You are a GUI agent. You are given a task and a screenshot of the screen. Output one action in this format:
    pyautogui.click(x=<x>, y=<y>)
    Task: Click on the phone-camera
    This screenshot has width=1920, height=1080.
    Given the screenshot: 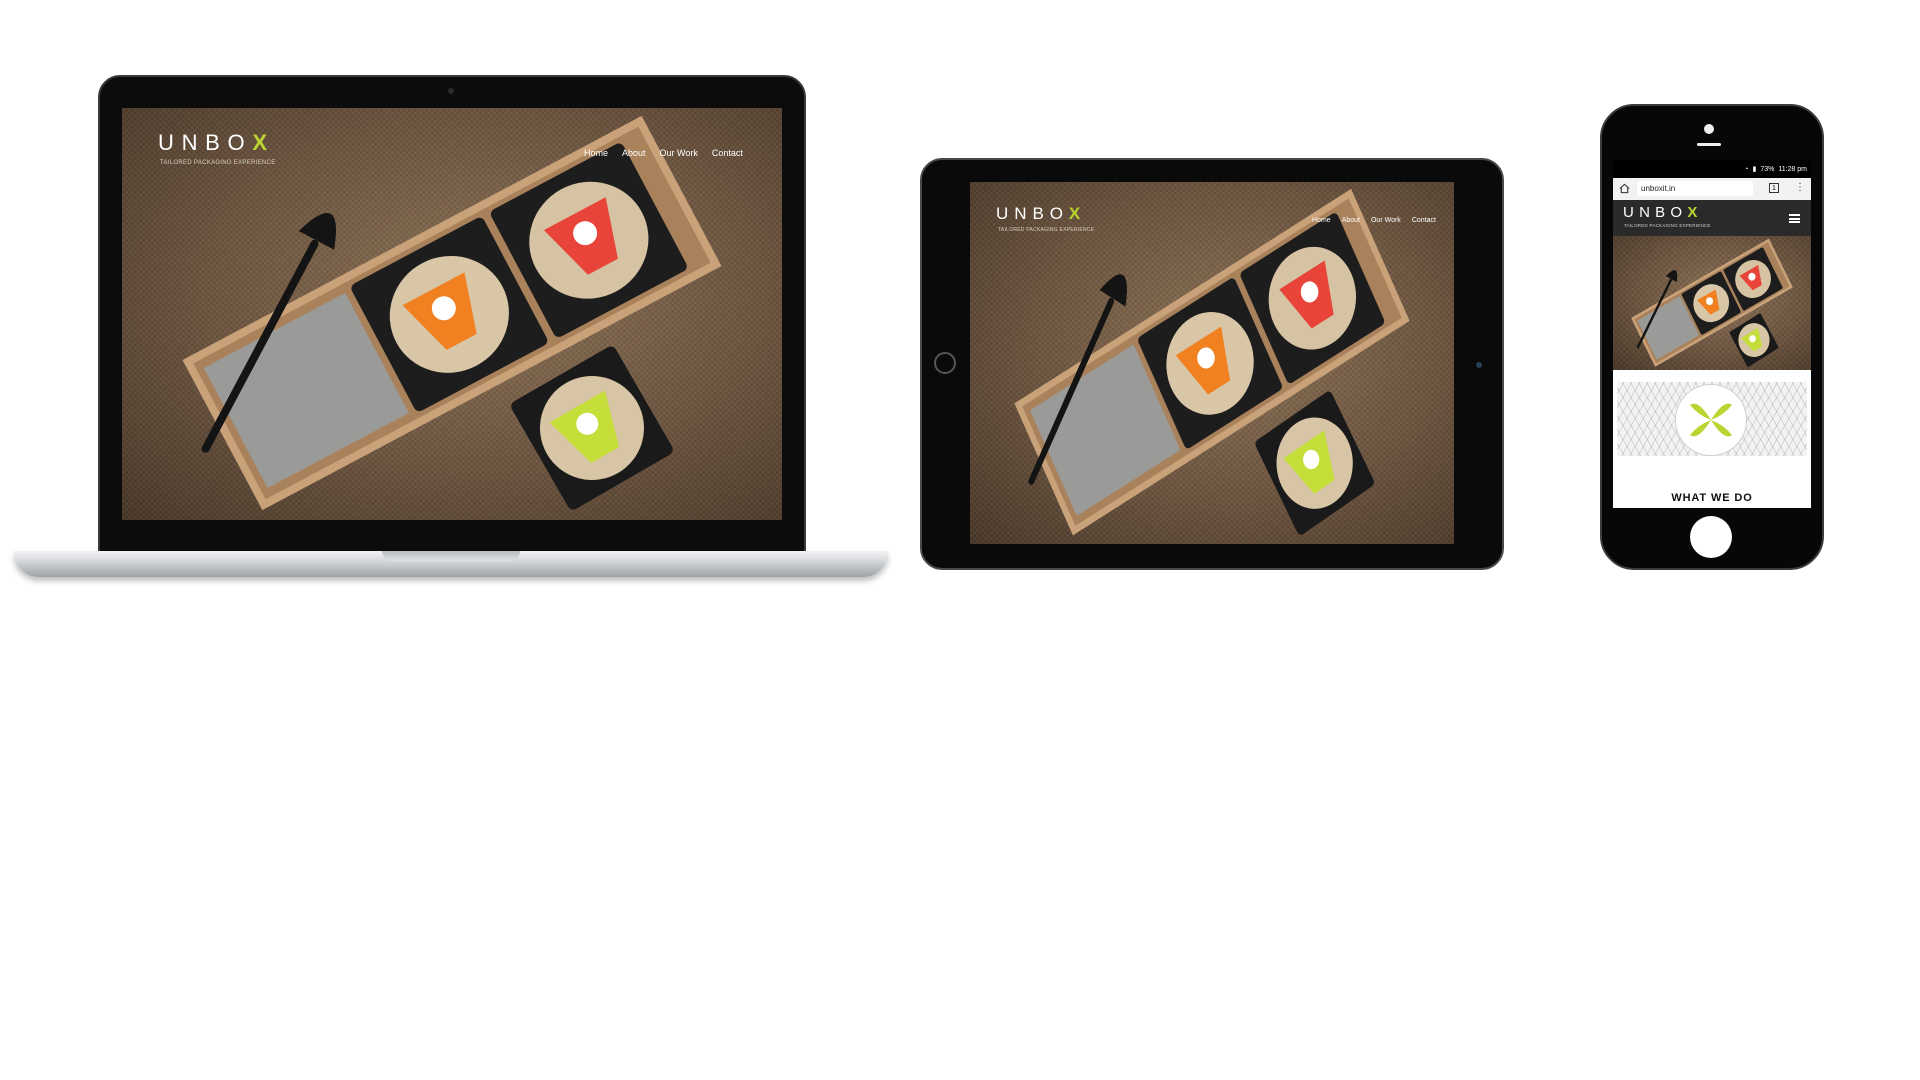 What is the action you would take?
    pyautogui.click(x=1709, y=129)
    